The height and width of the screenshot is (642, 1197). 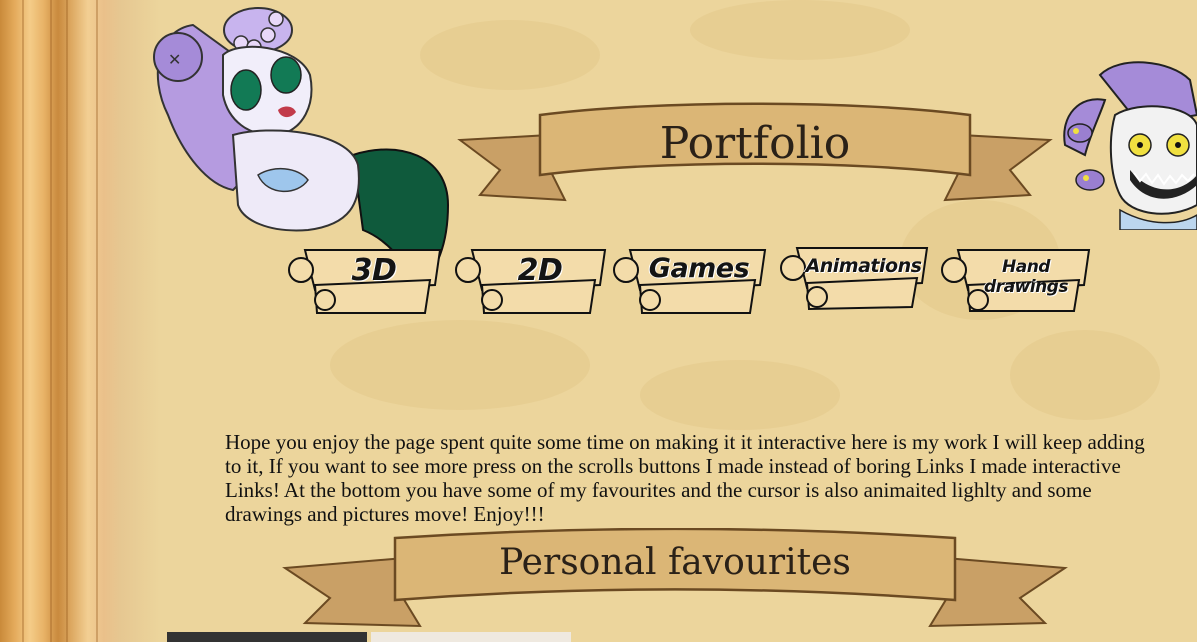 I want to click on favourites-title: Personal favourites, so click(x=675, y=562).